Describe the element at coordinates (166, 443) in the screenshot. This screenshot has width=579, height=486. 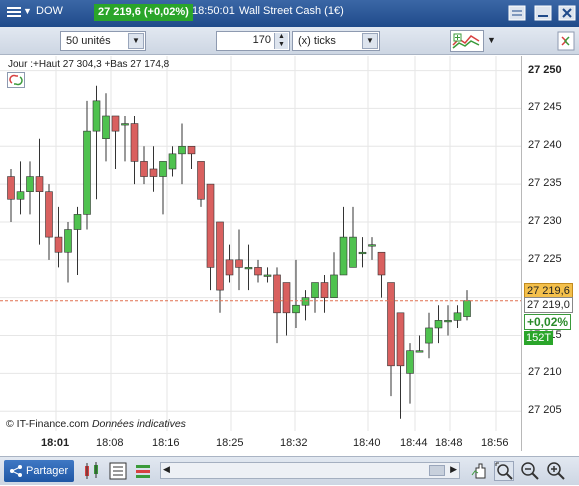
I see `x-tick-label: 18:16` at that location.